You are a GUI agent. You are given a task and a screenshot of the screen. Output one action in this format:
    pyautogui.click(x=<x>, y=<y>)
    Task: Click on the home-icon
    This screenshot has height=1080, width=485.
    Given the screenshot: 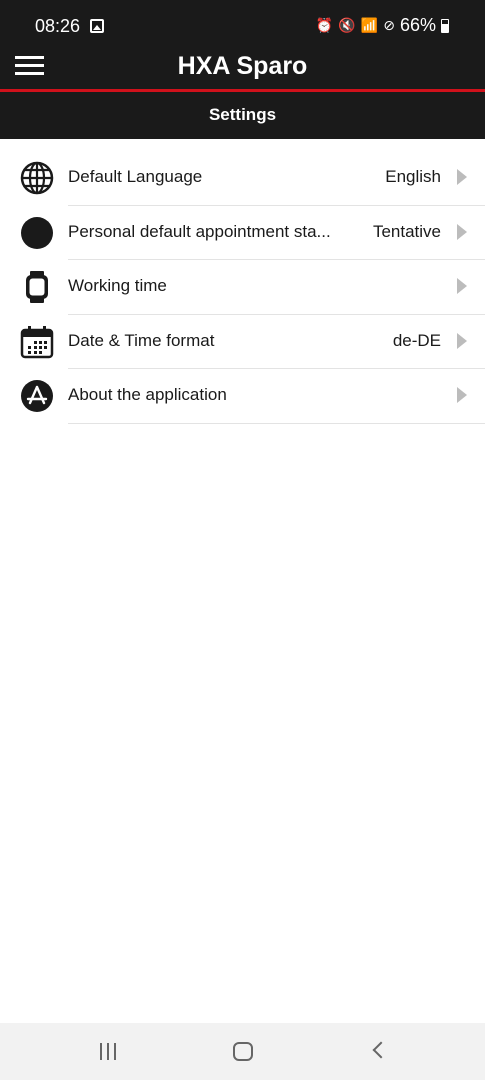 What is the action you would take?
    pyautogui.click(x=243, y=1051)
    